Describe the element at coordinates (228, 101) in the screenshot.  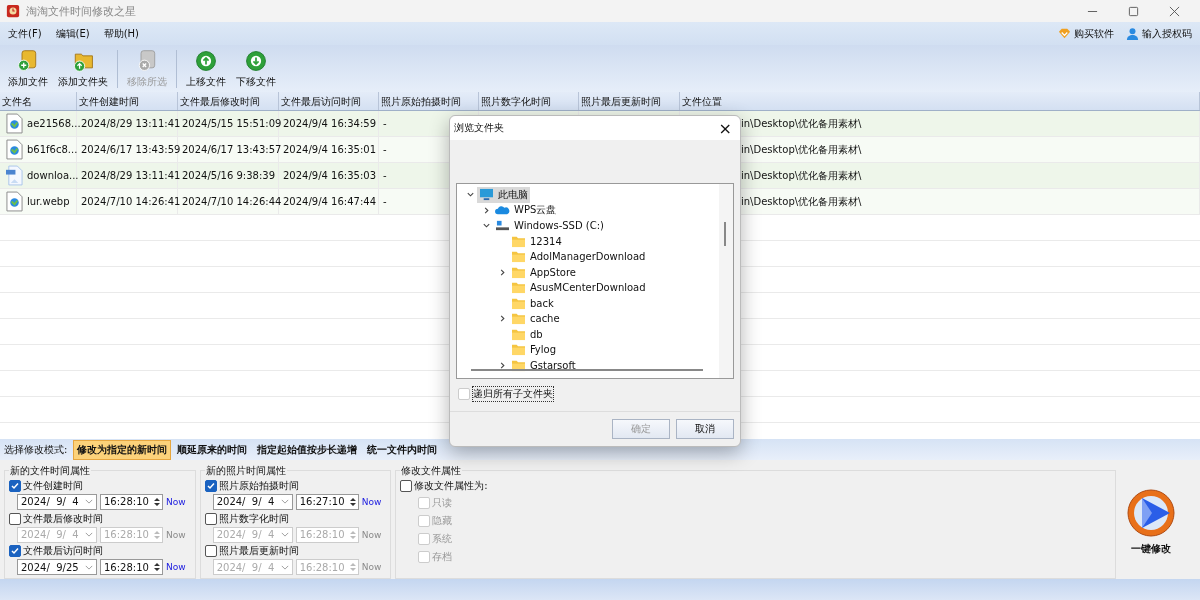
I see `column-header: 文件最后修改时间` at that location.